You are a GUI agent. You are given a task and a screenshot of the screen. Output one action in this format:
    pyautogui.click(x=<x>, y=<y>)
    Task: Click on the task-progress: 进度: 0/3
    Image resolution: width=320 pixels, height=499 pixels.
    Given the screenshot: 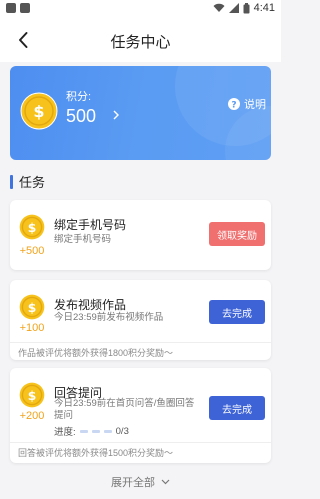 What is the action you would take?
    pyautogui.click(x=91, y=431)
    